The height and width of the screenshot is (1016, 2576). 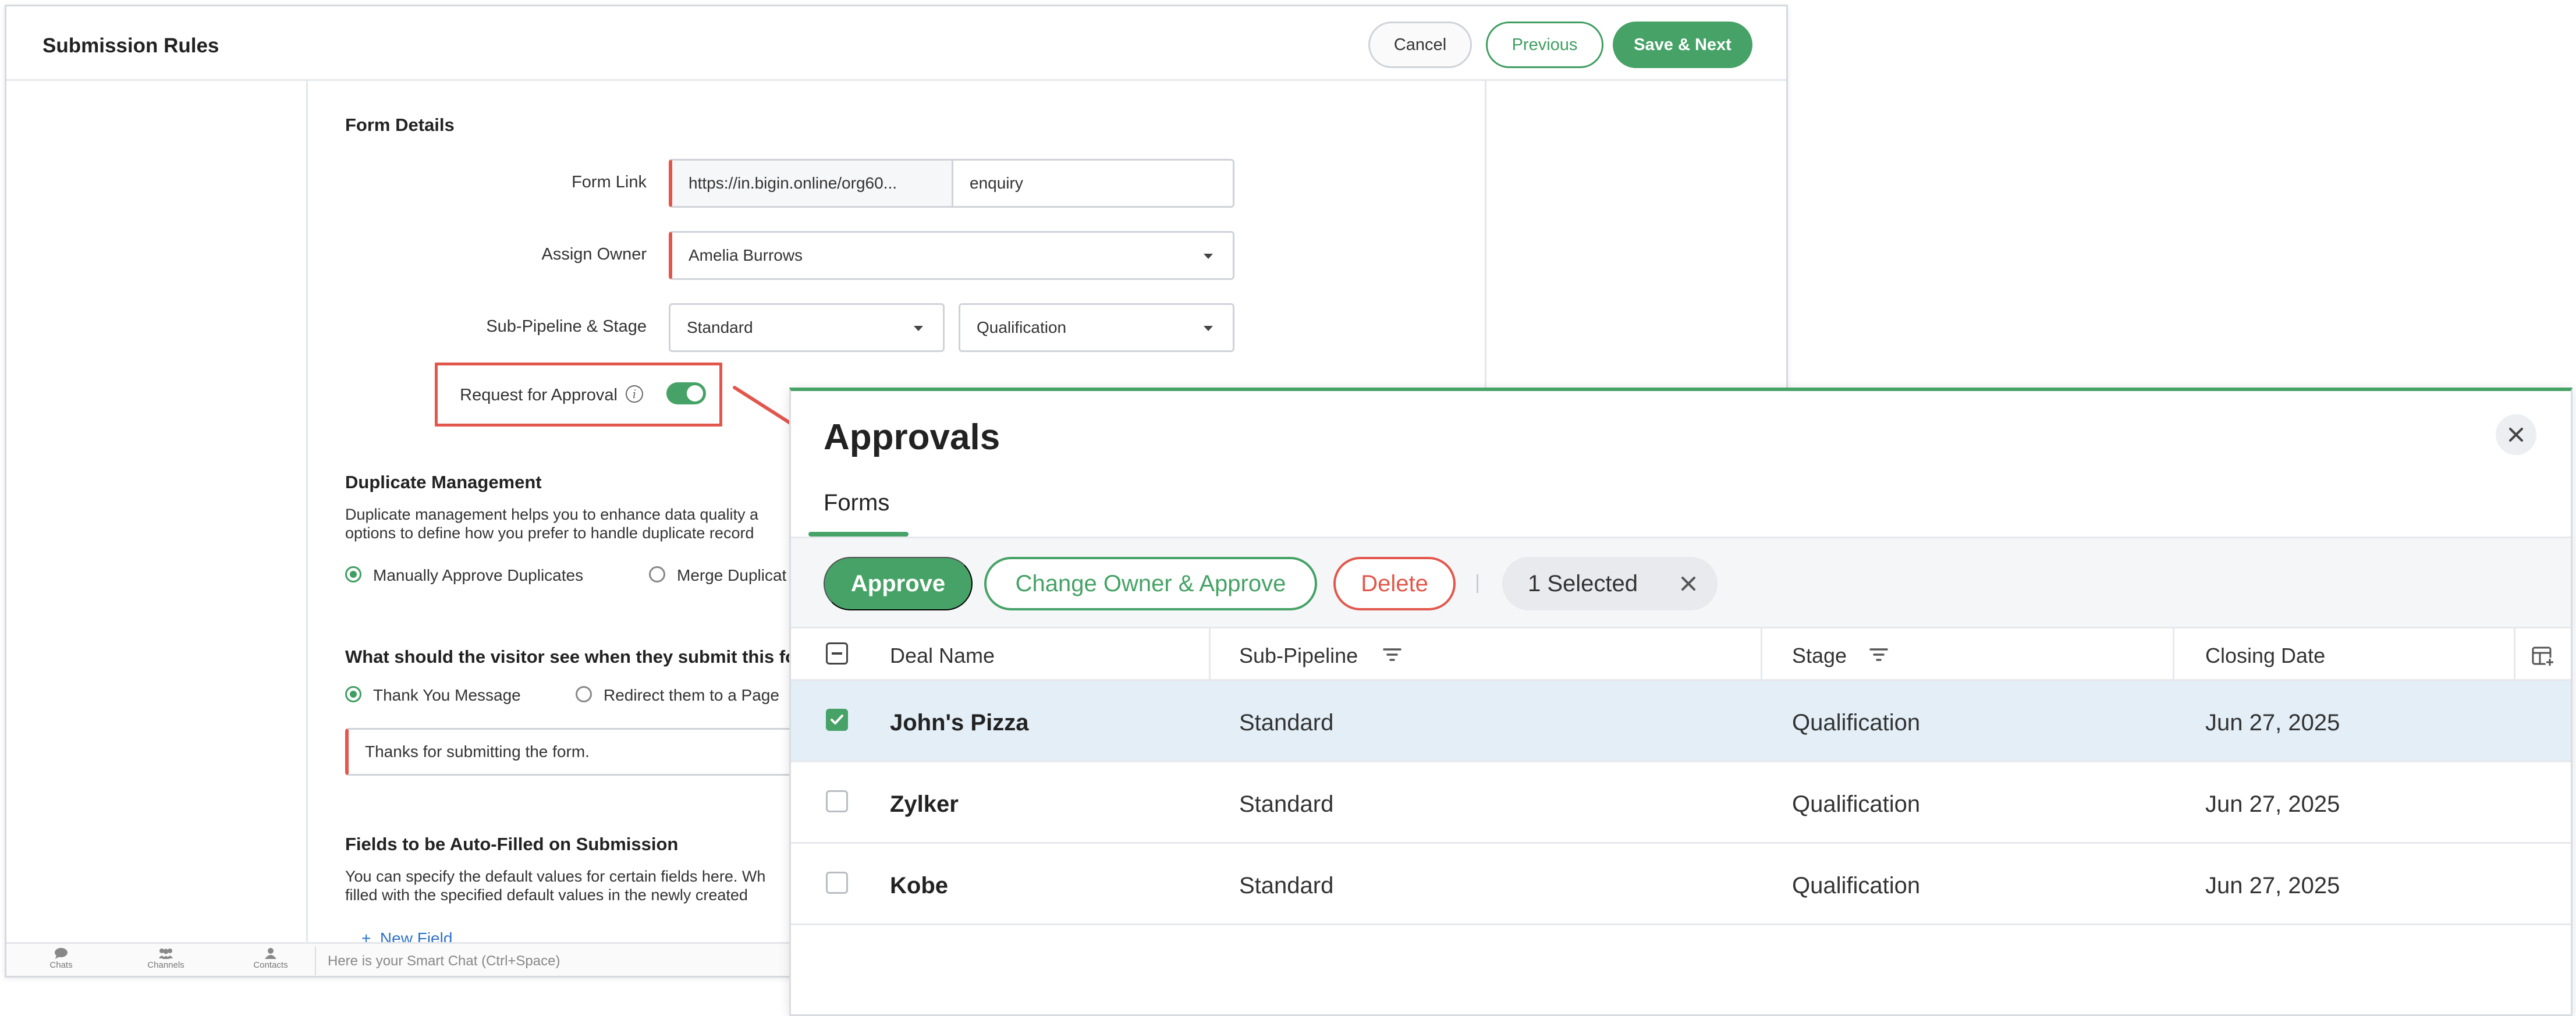 What do you see at coordinates (1022, 327) in the screenshot?
I see `stage-value: Qualification` at bounding box center [1022, 327].